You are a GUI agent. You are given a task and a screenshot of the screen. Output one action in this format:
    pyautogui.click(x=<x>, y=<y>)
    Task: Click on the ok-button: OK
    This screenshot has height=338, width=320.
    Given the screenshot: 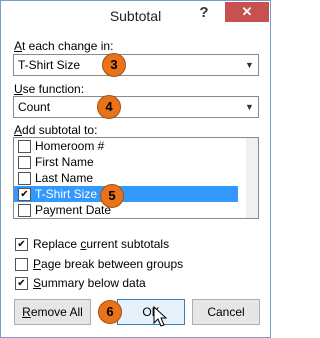 What is the action you would take?
    pyautogui.click(x=151, y=312)
    